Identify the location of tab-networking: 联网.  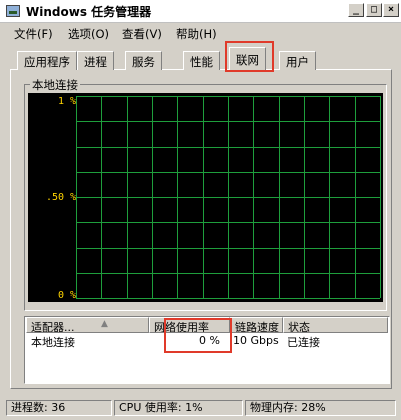
(247, 59).